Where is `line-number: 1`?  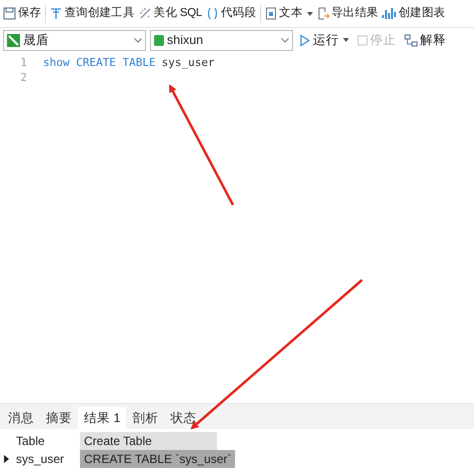
line-number: 1 is located at coordinates (23, 63).